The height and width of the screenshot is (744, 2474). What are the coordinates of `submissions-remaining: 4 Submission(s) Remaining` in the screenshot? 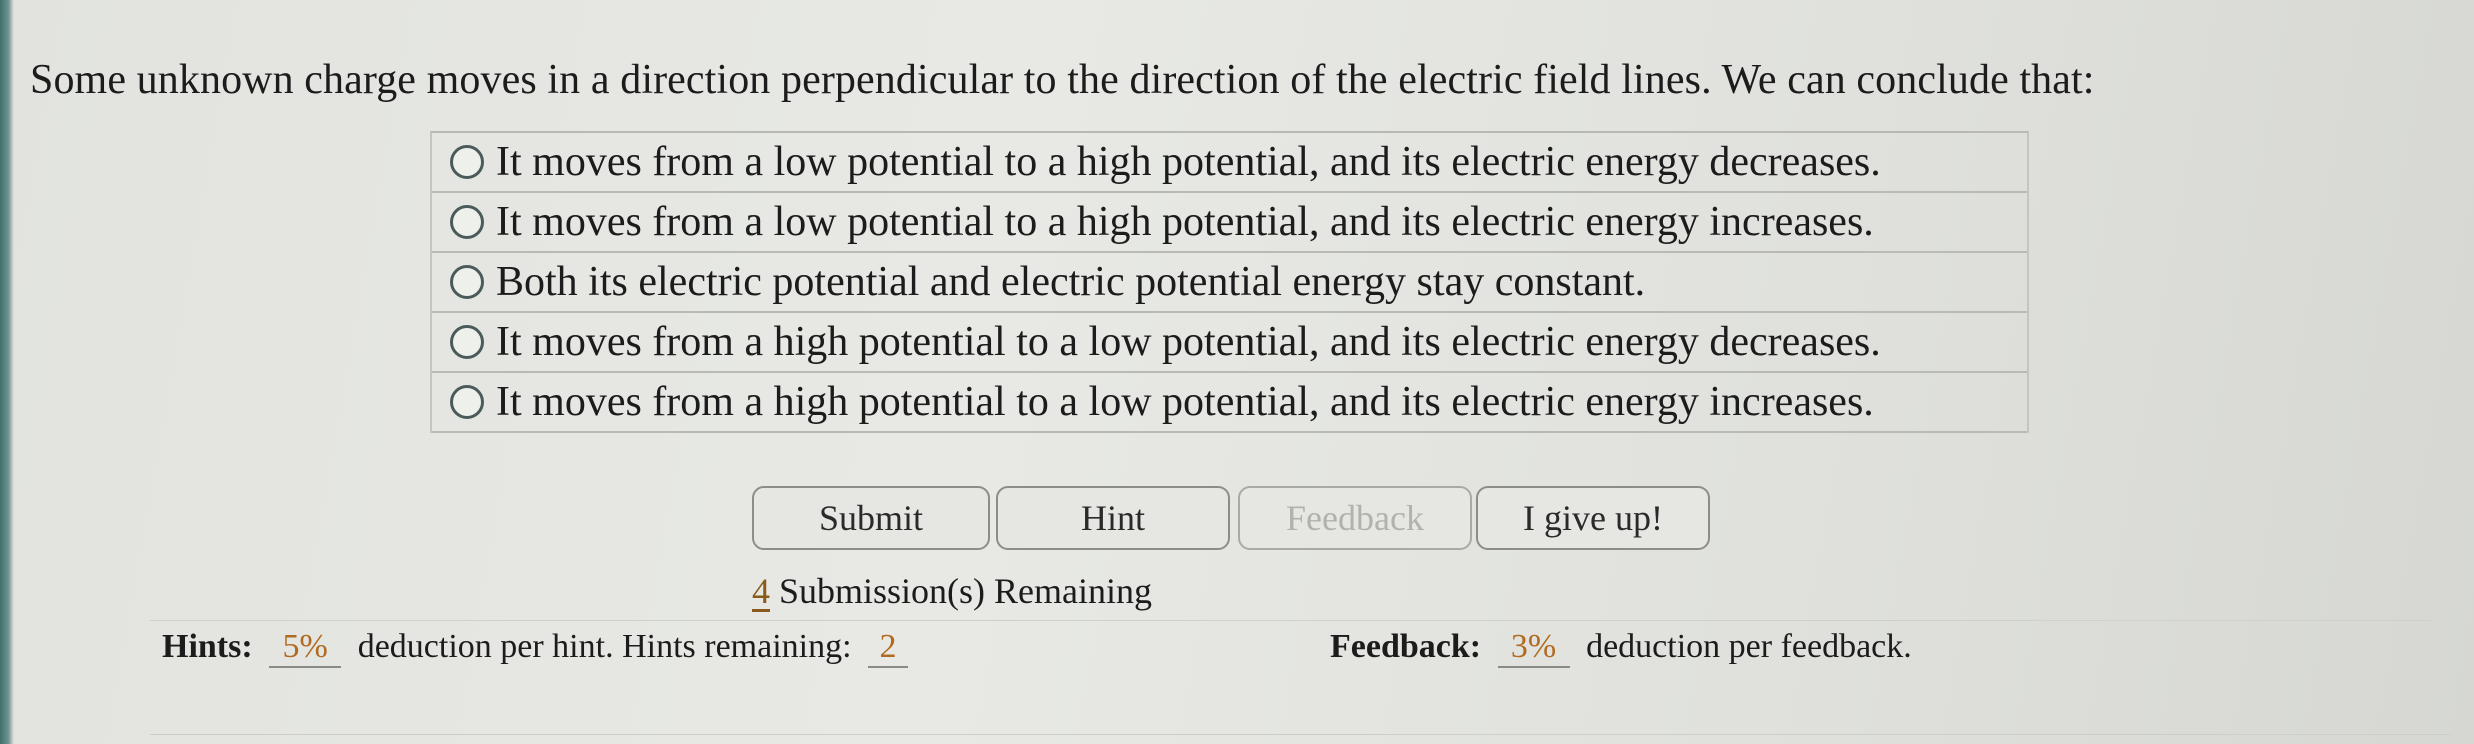 It's located at (952, 591).